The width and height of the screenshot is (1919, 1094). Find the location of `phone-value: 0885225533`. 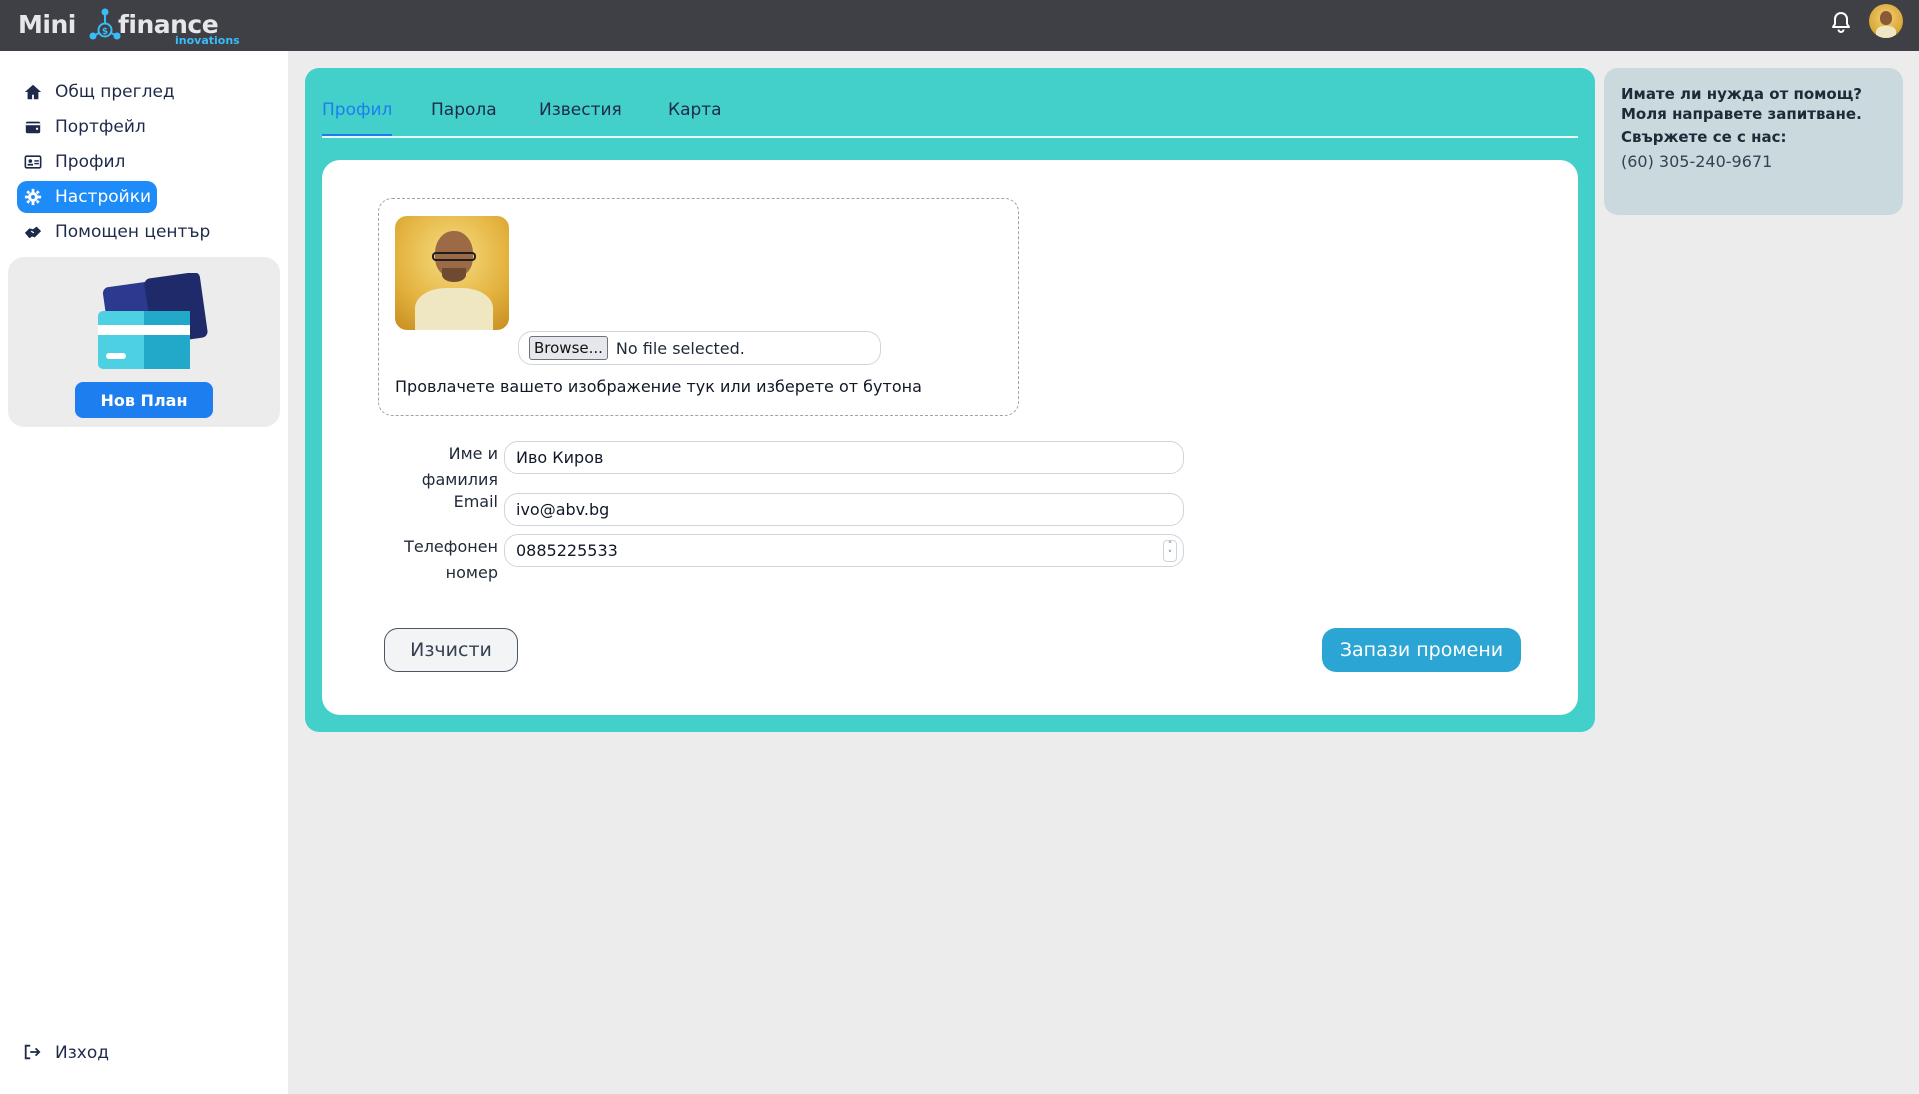

phone-value: 0885225533 is located at coordinates (567, 550).